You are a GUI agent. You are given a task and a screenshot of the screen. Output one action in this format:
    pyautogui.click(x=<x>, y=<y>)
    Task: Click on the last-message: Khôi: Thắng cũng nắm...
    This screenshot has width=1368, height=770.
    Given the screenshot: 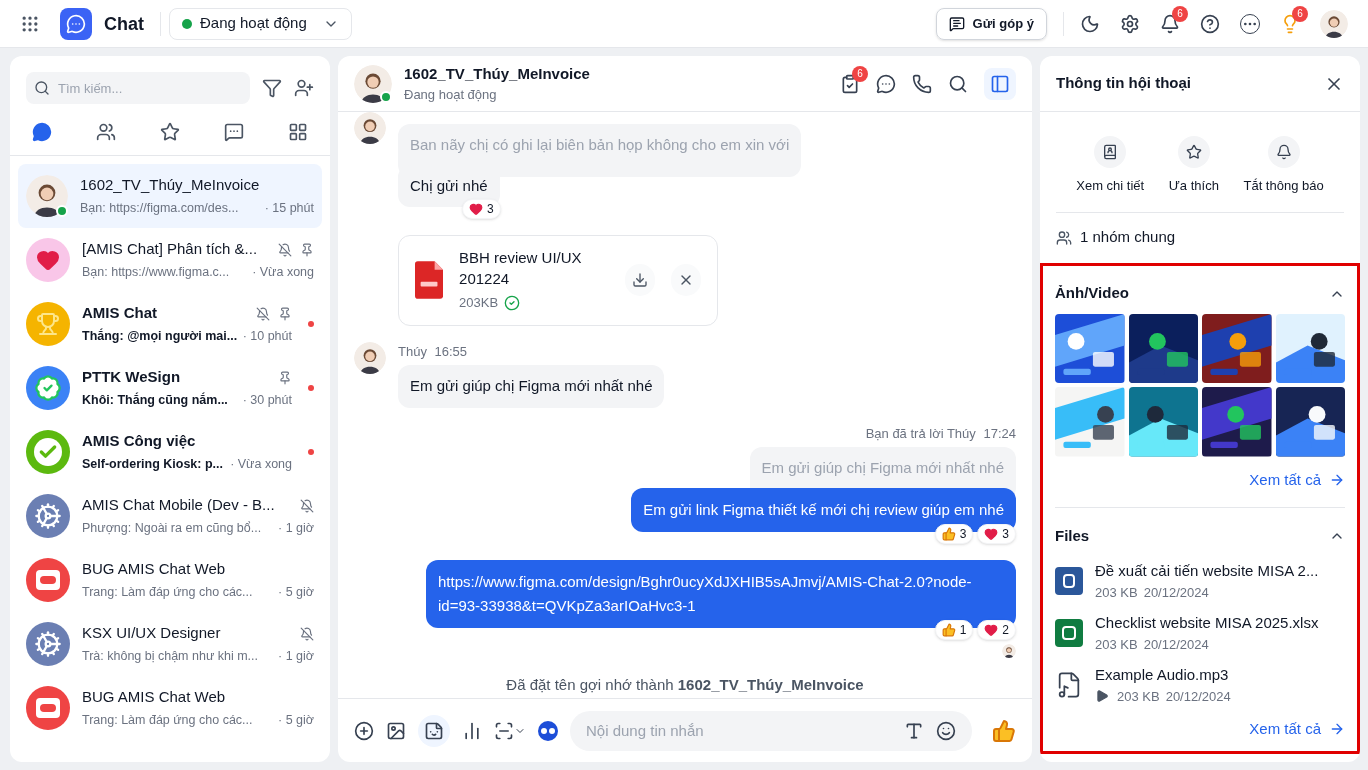 What is the action you would take?
    pyautogui.click(x=155, y=400)
    